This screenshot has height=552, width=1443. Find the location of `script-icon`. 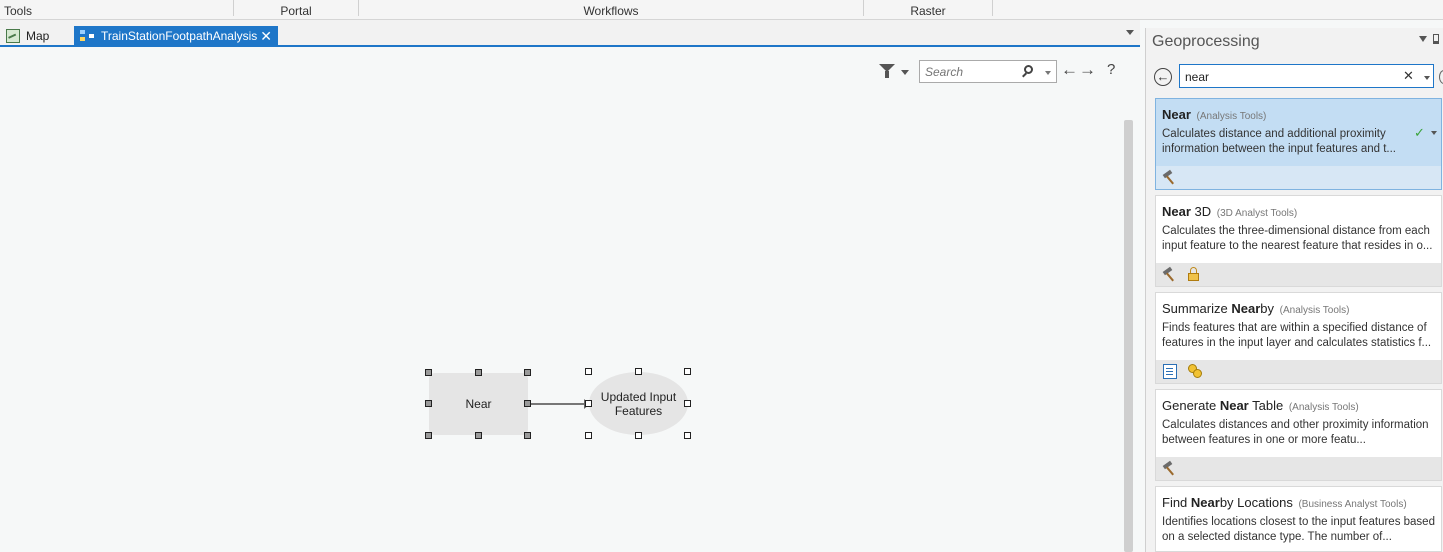

script-icon is located at coordinates (1170, 371).